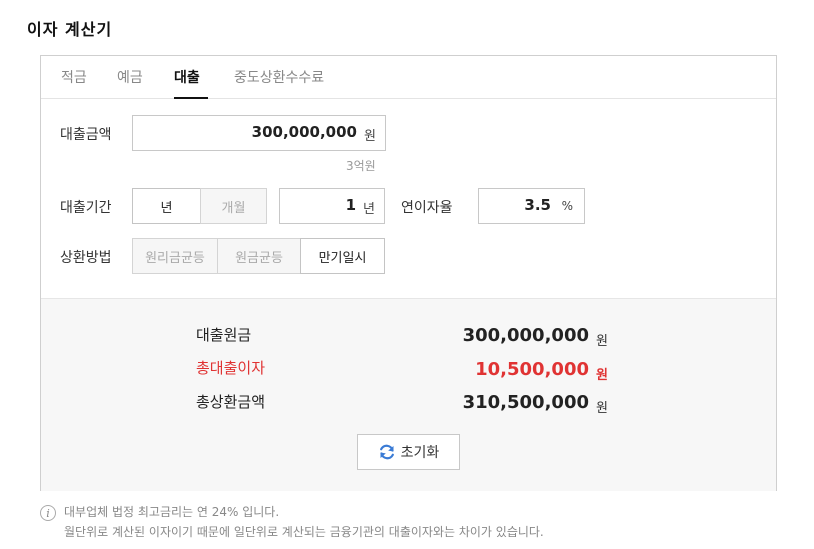  I want to click on period-unit-year: 년, so click(166, 206).